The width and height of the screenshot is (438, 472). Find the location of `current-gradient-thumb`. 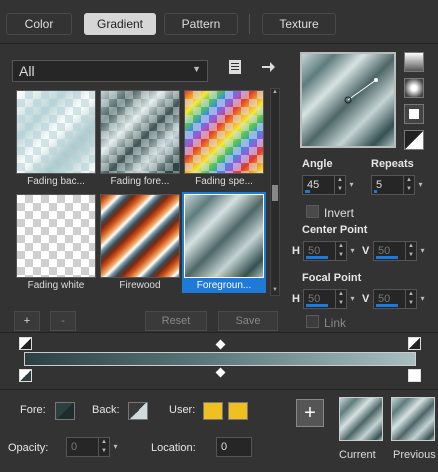

current-gradient-thumb is located at coordinates (361, 419).